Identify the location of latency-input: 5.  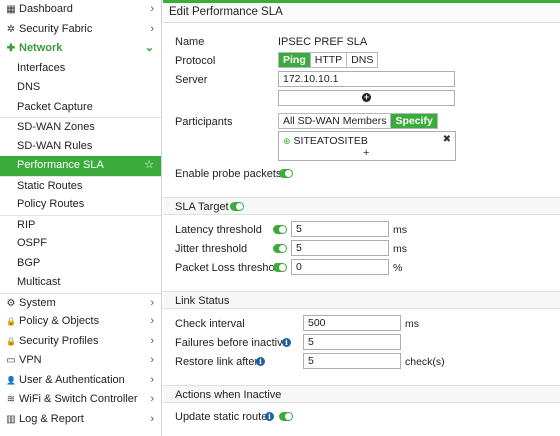
(340, 229).